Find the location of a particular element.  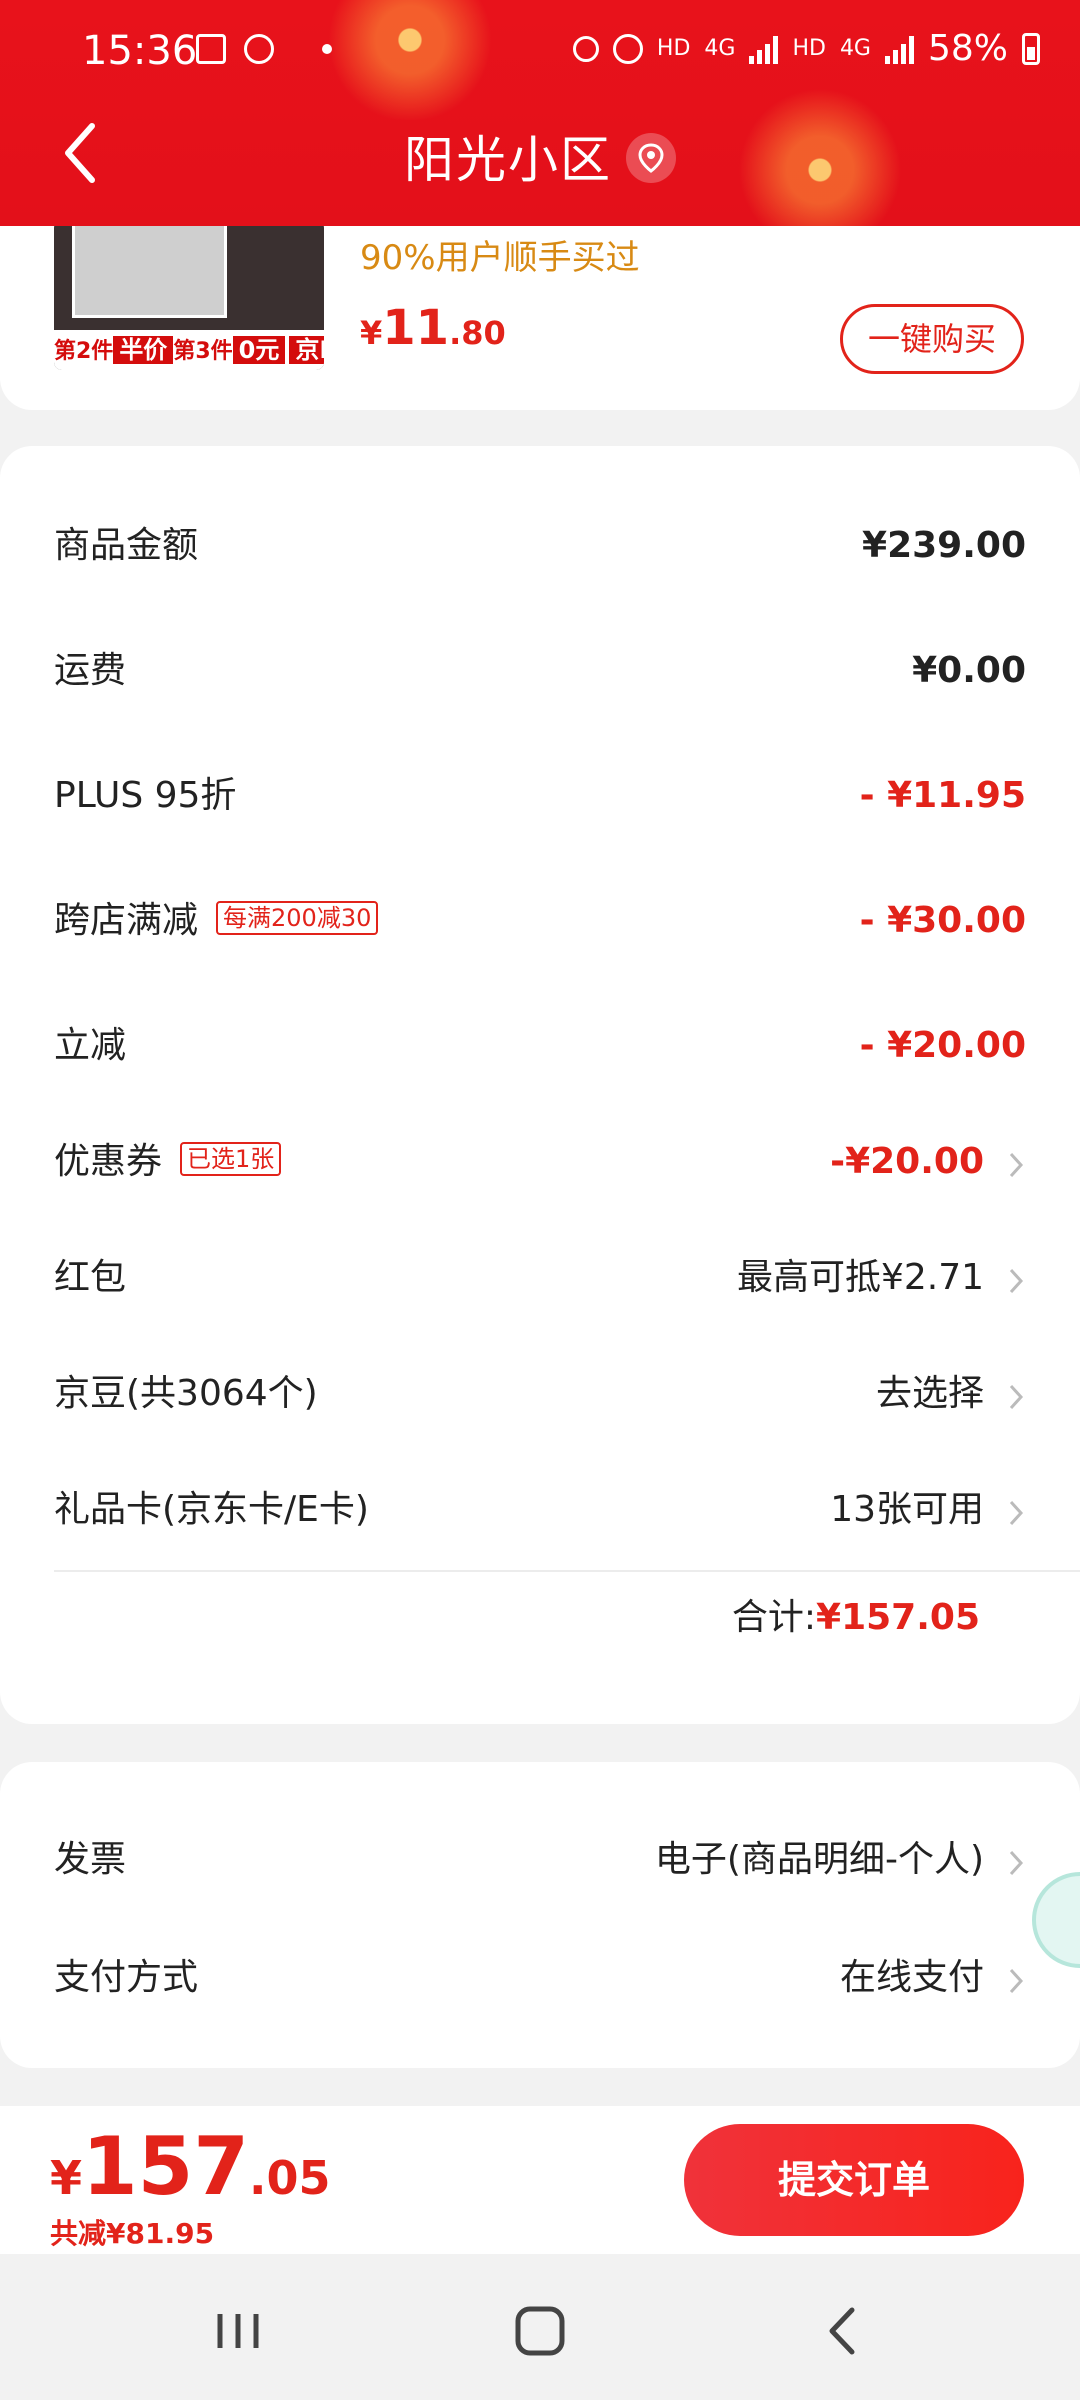

row-value: - ¥20.00 is located at coordinates (942, 1045).